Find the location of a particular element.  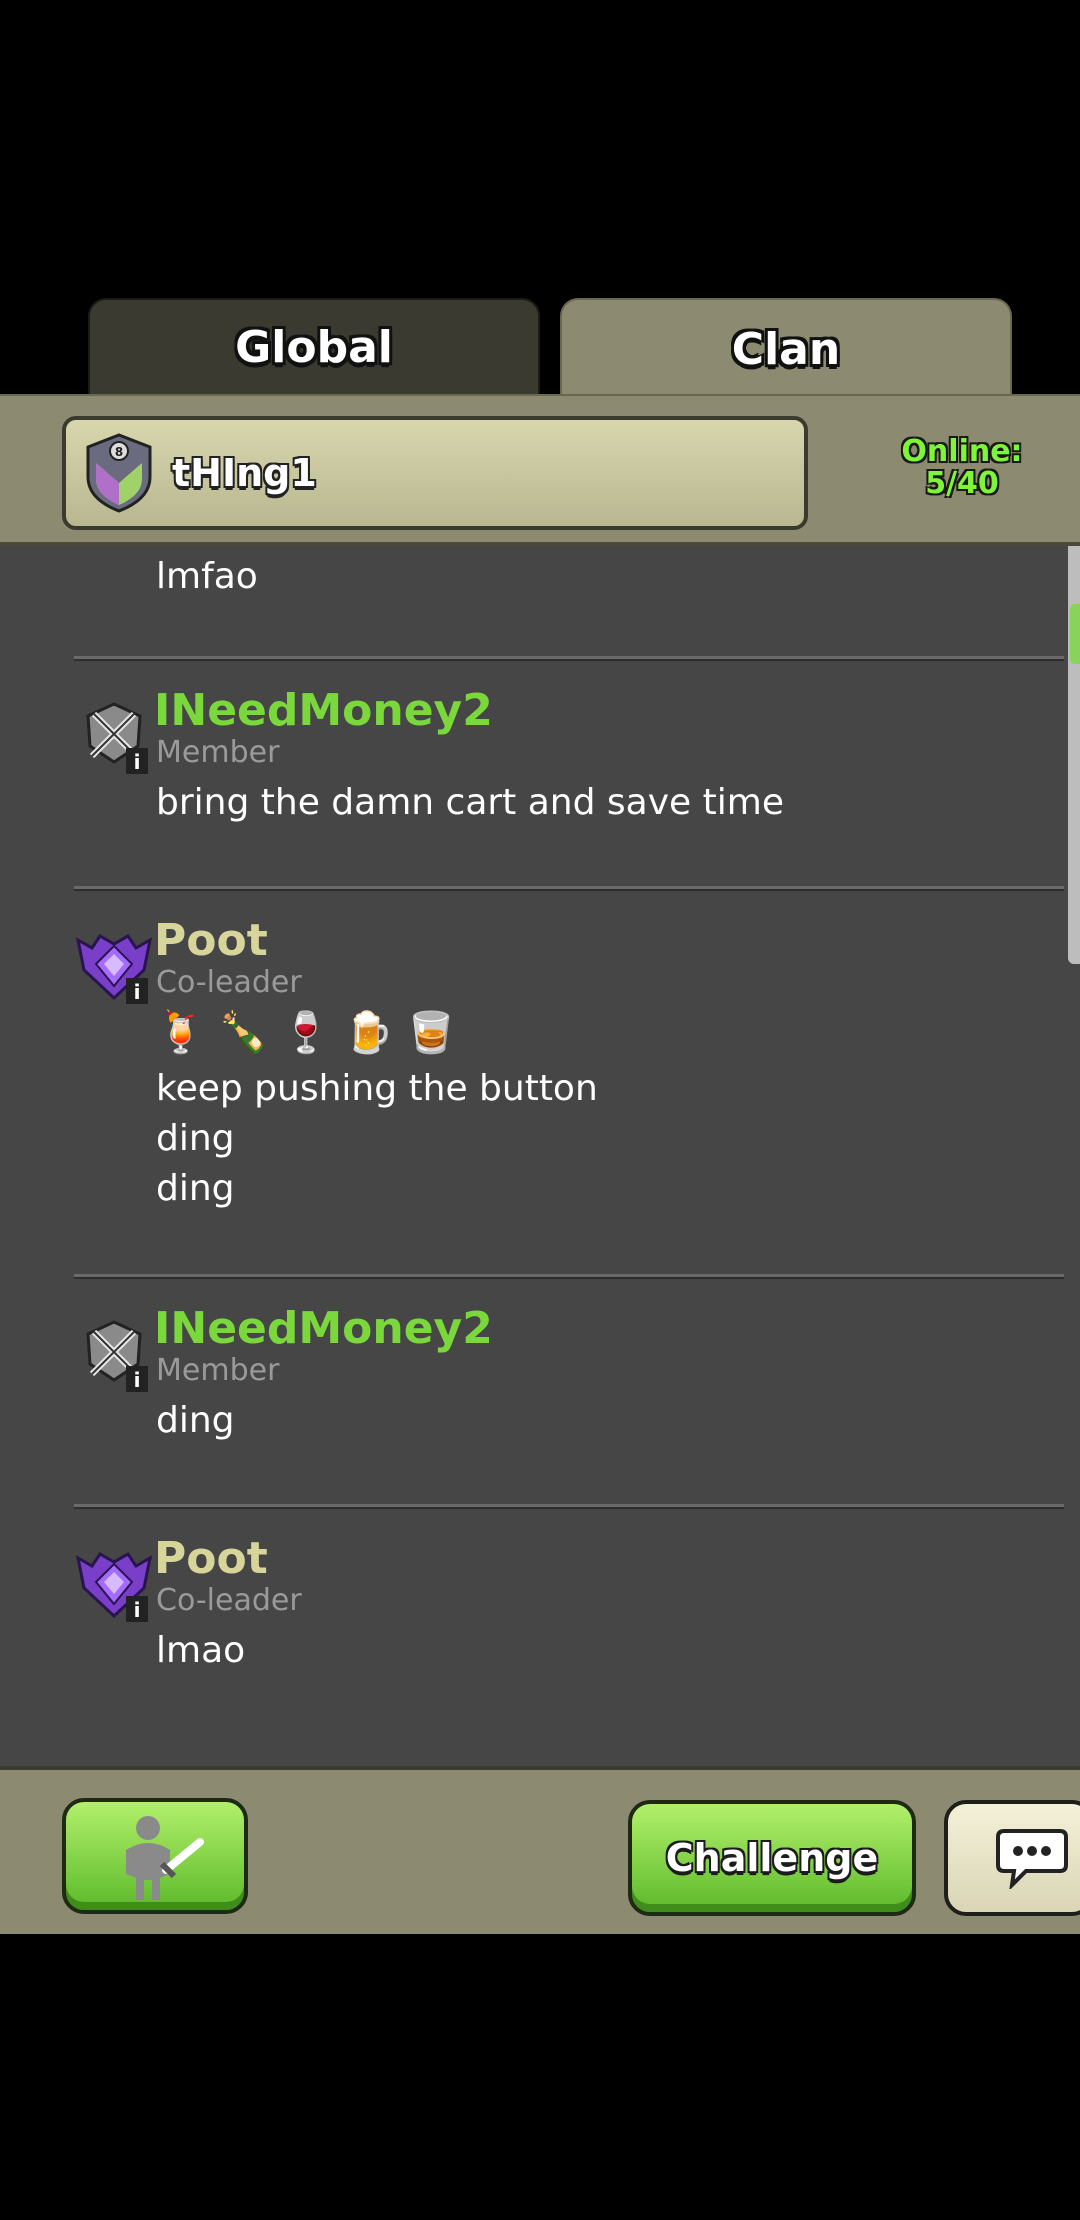

message-line: bring the damn cart and save time is located at coordinates (470, 802).